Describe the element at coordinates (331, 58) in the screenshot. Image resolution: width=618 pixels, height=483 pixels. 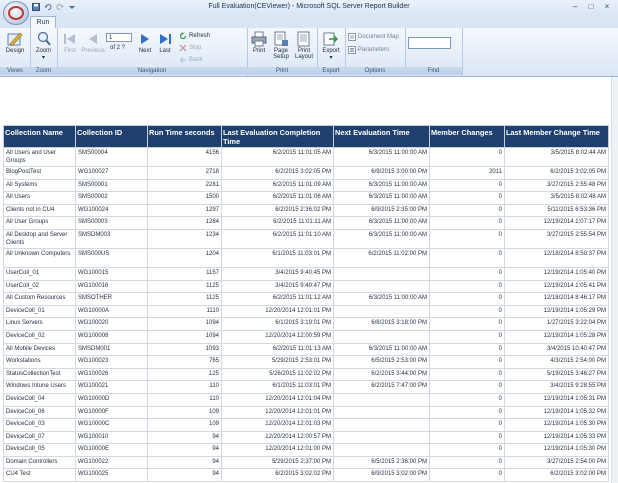
I see `export-dropdown-icon: ▾` at that location.